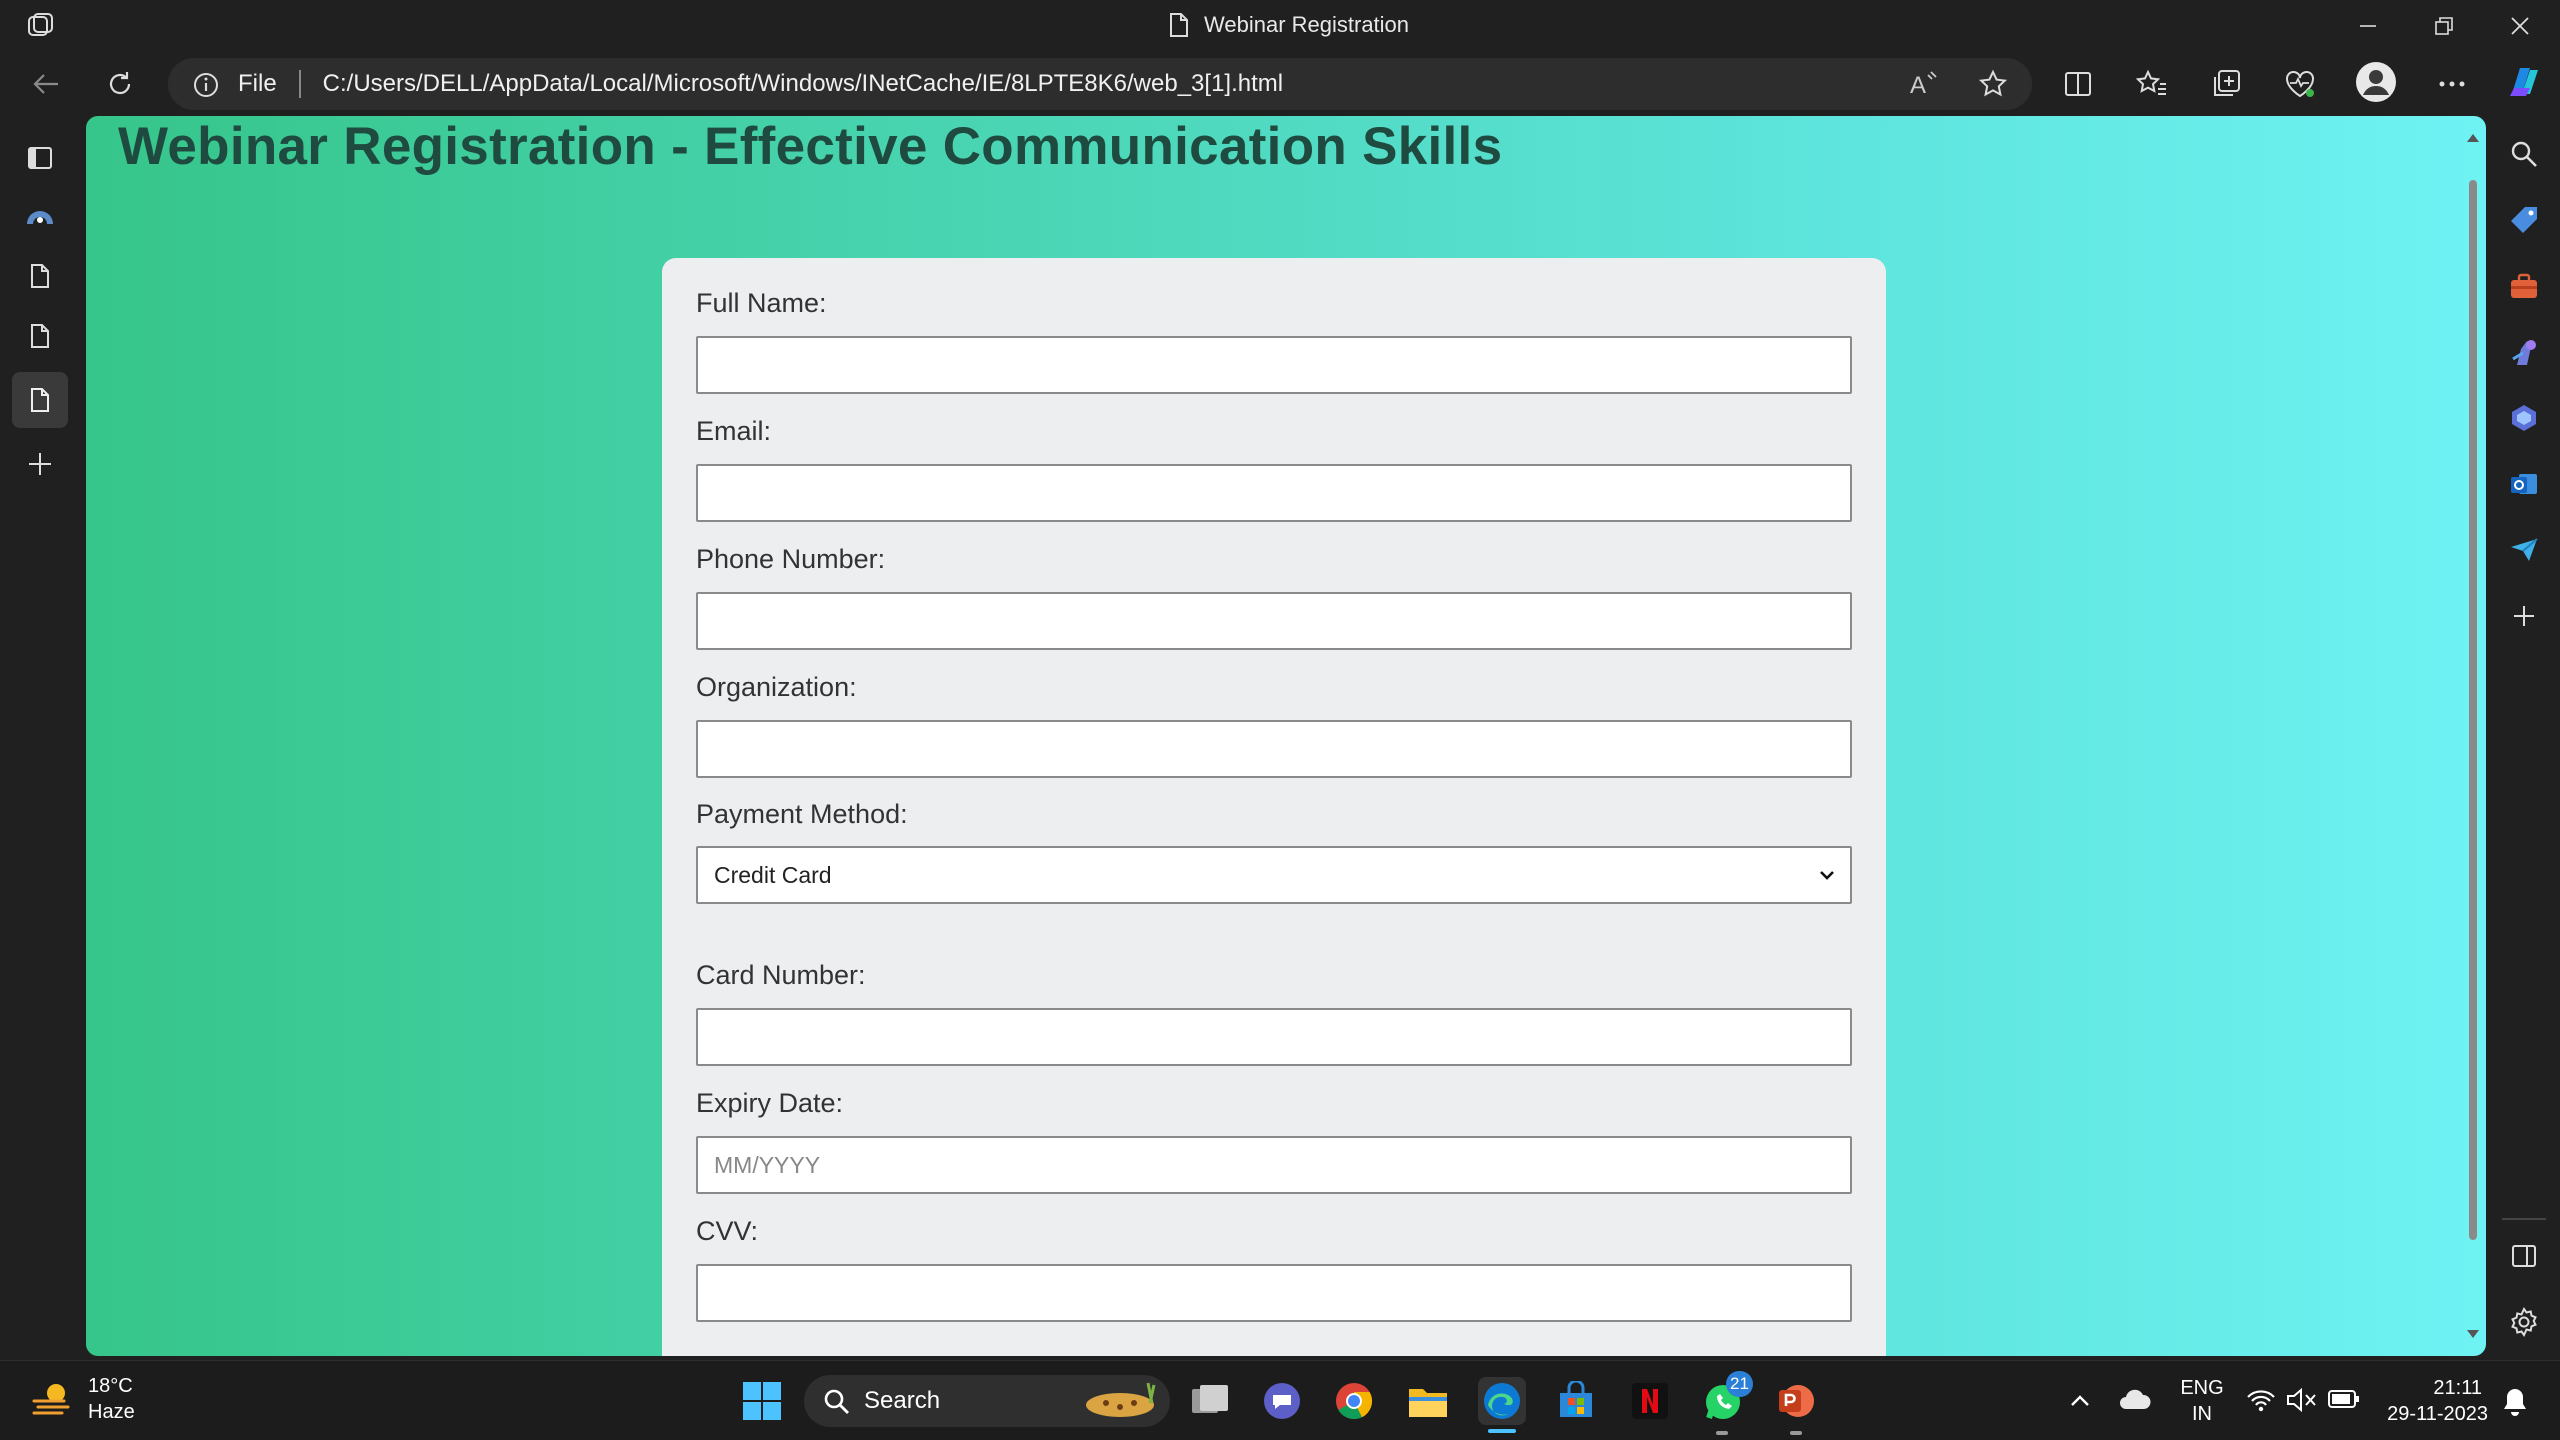  I want to click on teams-chat-icon, so click(1282, 1401).